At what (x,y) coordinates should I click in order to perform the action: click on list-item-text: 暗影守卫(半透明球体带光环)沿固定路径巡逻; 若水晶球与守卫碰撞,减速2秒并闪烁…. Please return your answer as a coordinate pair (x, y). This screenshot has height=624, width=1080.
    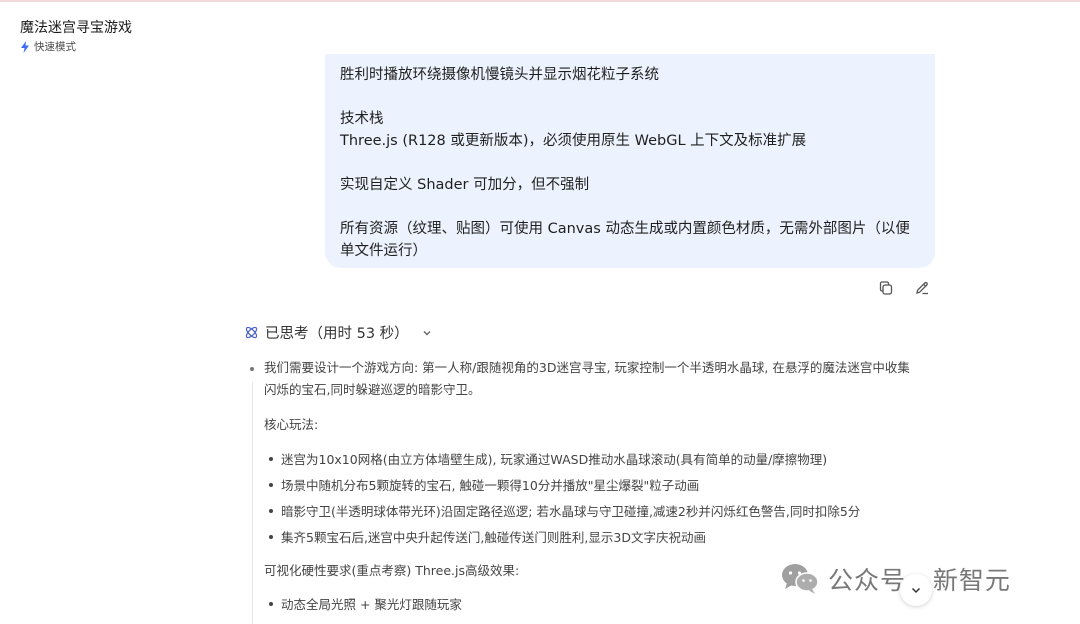
    Looking at the image, I should click on (571, 511).